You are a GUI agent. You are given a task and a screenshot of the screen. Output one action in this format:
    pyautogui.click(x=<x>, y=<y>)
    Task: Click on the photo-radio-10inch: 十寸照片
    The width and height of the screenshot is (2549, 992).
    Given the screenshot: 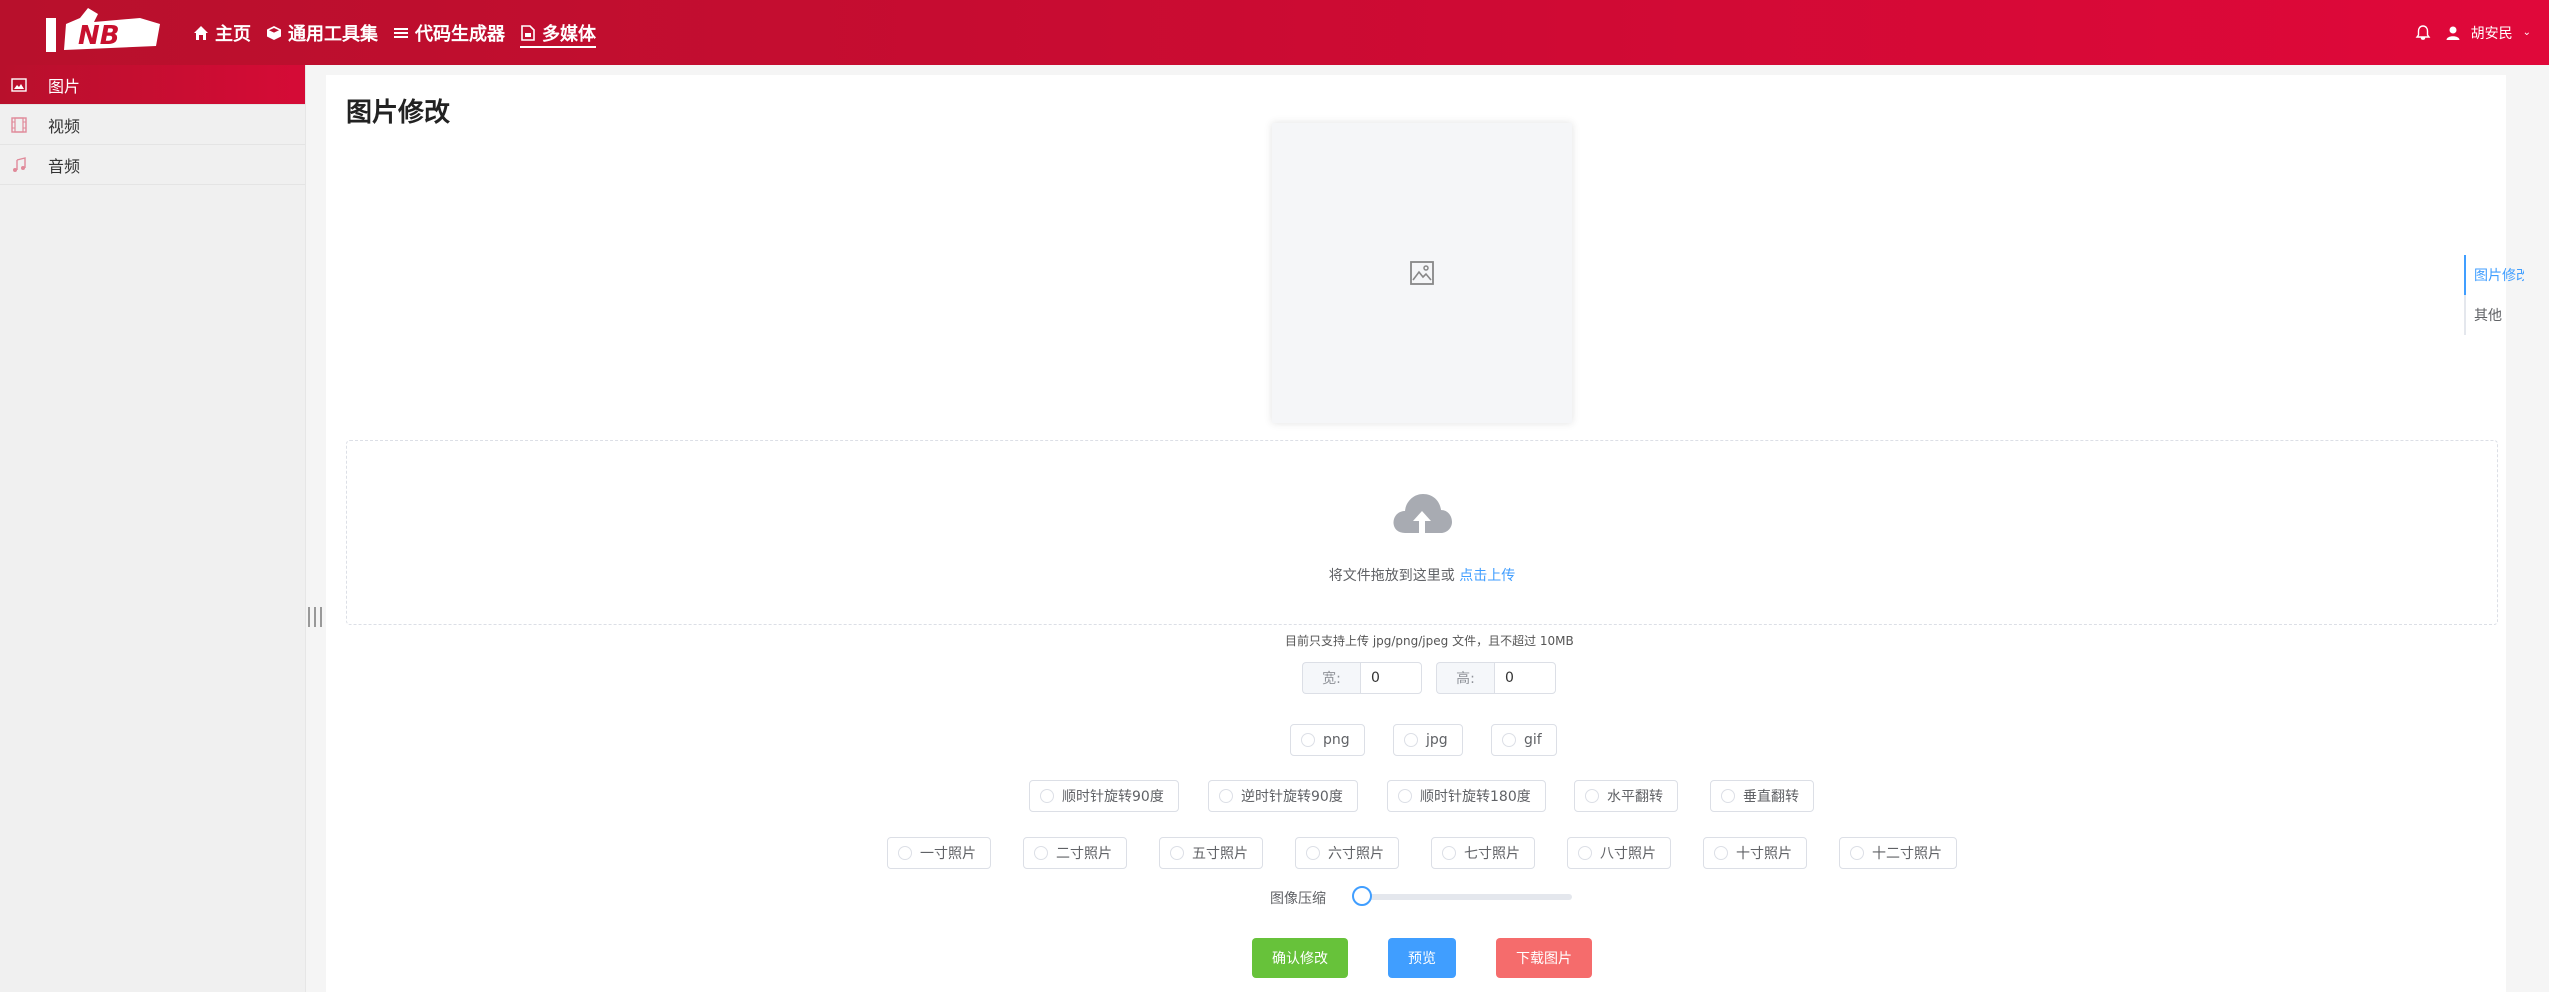 What is the action you would take?
    pyautogui.click(x=1755, y=853)
    